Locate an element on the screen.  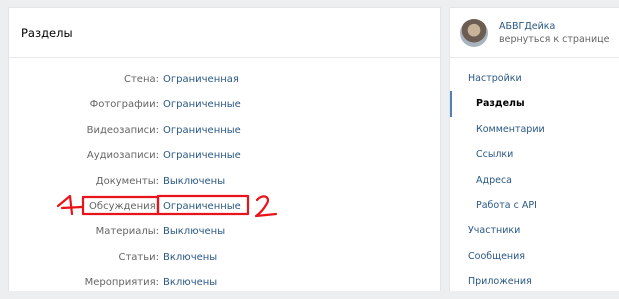
row-photos: Фотографии: Ограниченные is located at coordinates (224, 107).